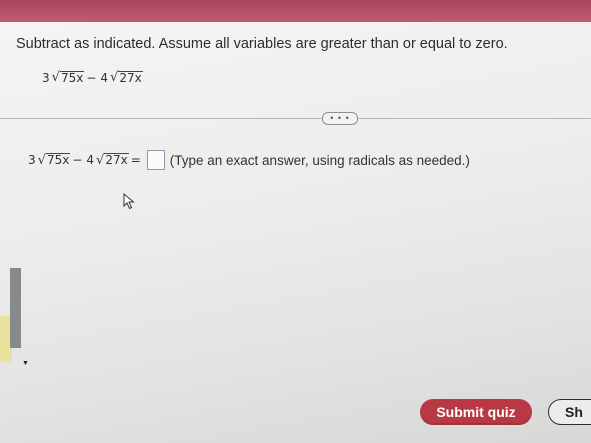  I want to click on expr-coef-2: 4, so click(104, 77).